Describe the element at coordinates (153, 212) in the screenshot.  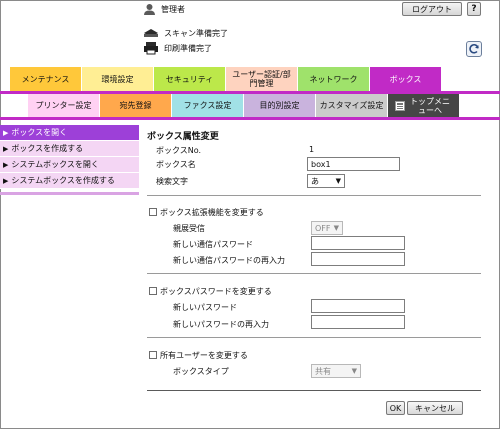
I see `change-box-extension-checkbox` at that location.